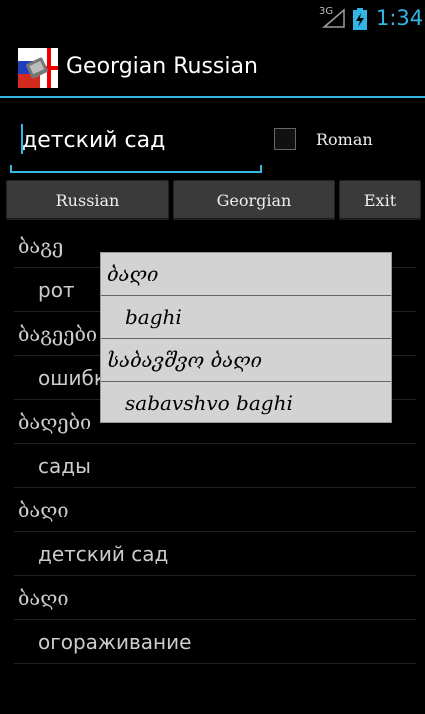 This screenshot has width=425, height=714. Describe the element at coordinates (333, 18) in the screenshot. I see `signal-icon` at that location.